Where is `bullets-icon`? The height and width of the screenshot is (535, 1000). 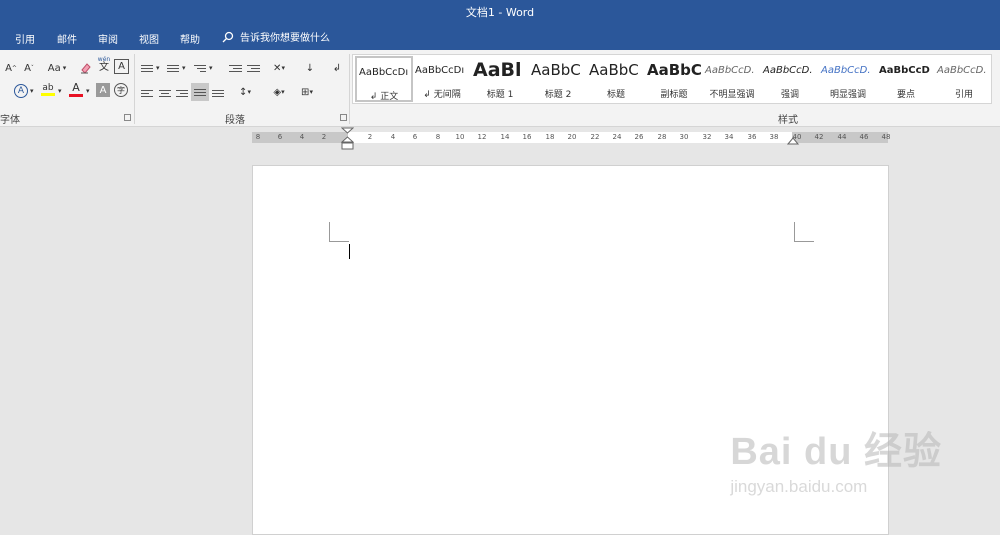
bullets-icon is located at coordinates (147, 68).